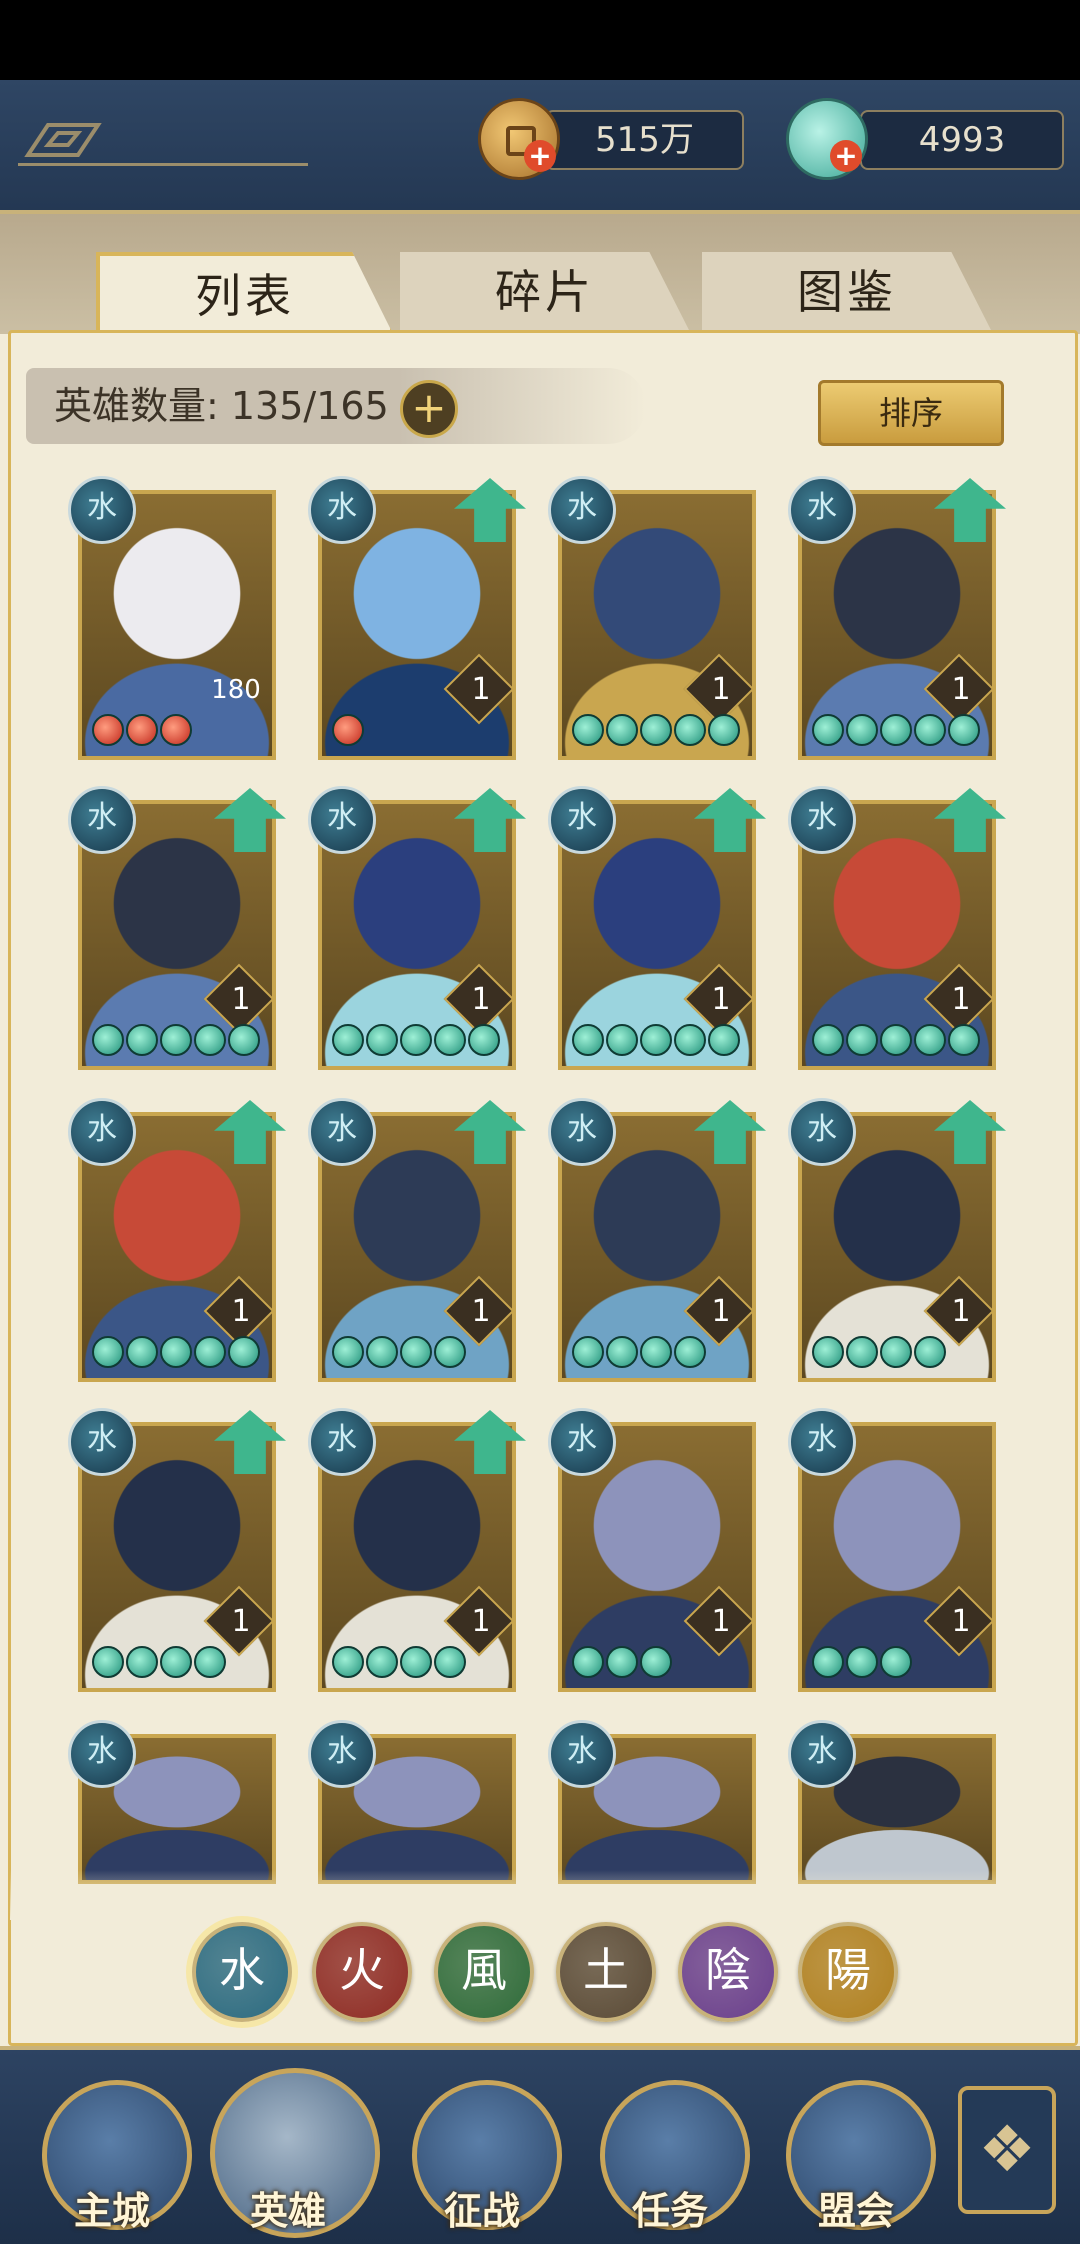  I want to click on tab-codex-label: 图鉴, so click(847, 292).